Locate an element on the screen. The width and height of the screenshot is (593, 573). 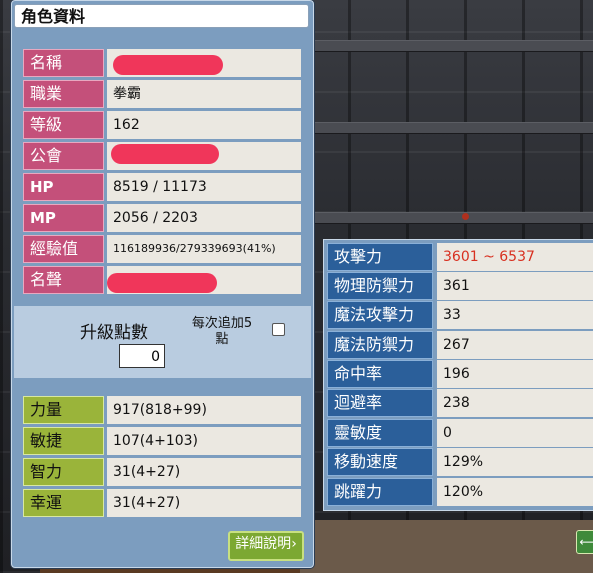
mp-value: 2056 / 2203 is located at coordinates (204, 218).